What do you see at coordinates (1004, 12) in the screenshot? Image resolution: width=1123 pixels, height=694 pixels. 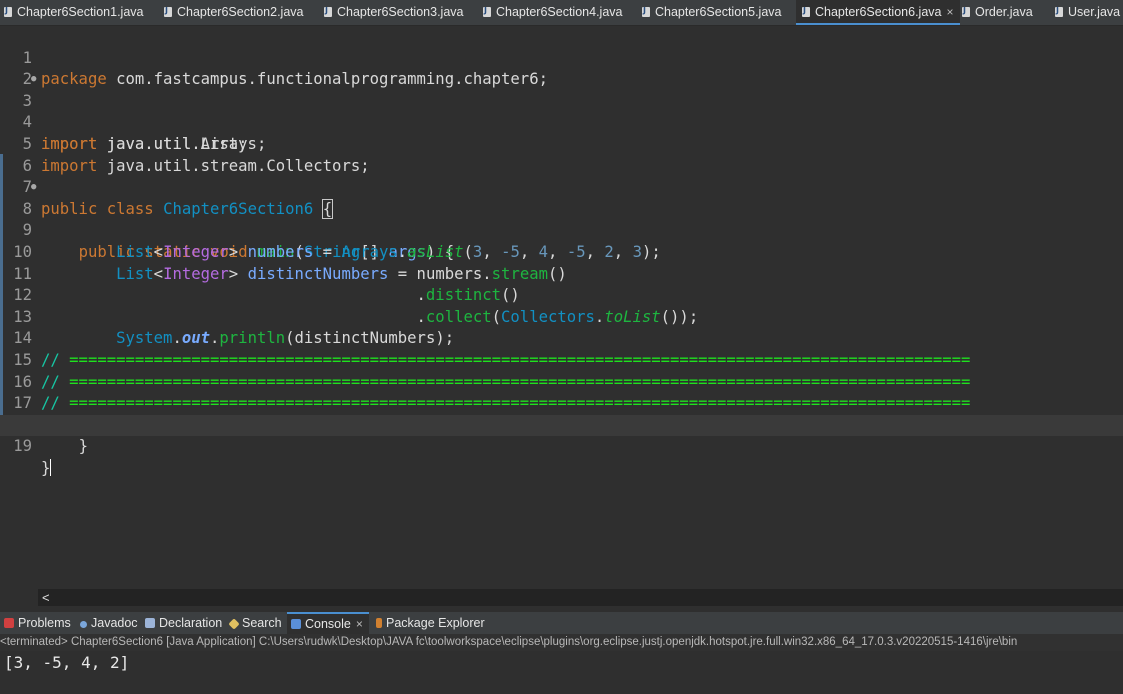 I see `tab-label: Order.java` at bounding box center [1004, 12].